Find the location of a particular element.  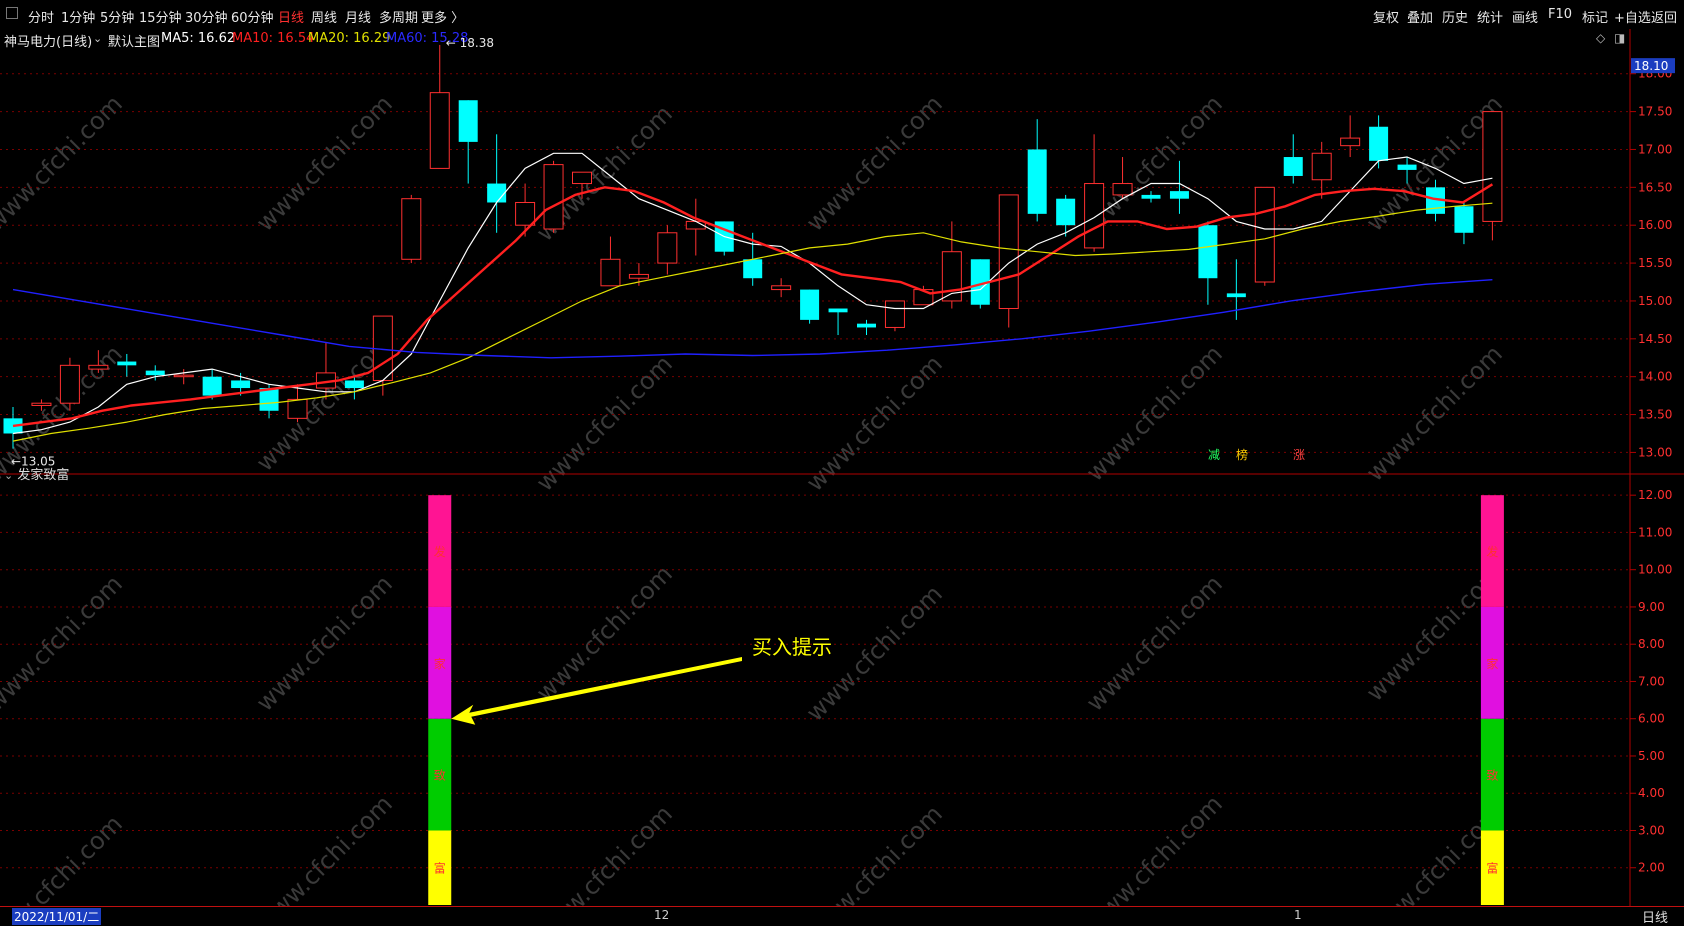

high-price-marker: ← 18.38 is located at coordinates (470, 43).